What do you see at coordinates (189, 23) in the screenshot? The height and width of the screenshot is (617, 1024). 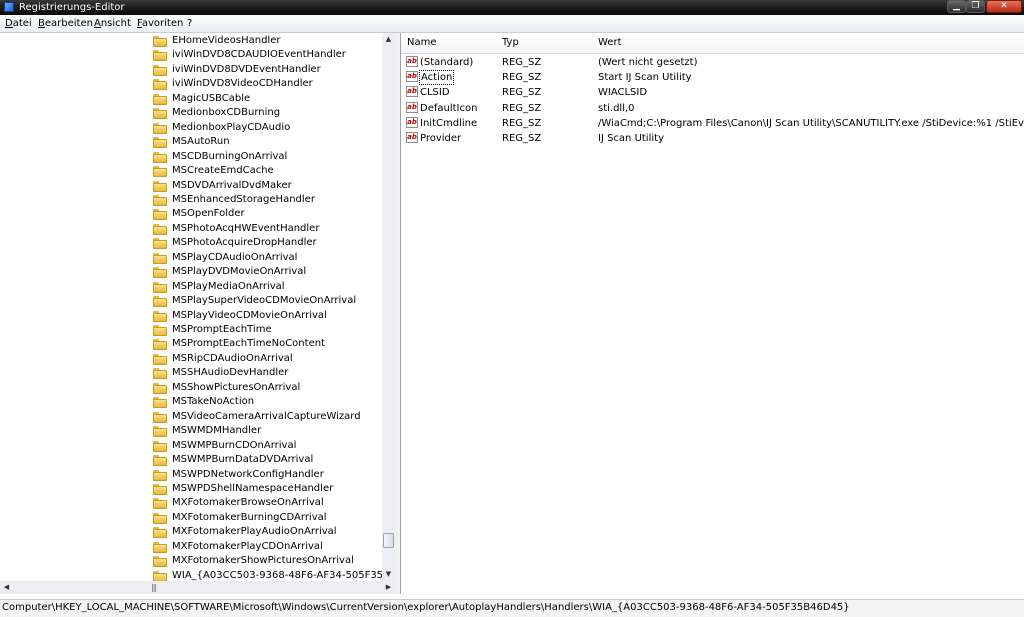 I see `menu-help: ?` at bounding box center [189, 23].